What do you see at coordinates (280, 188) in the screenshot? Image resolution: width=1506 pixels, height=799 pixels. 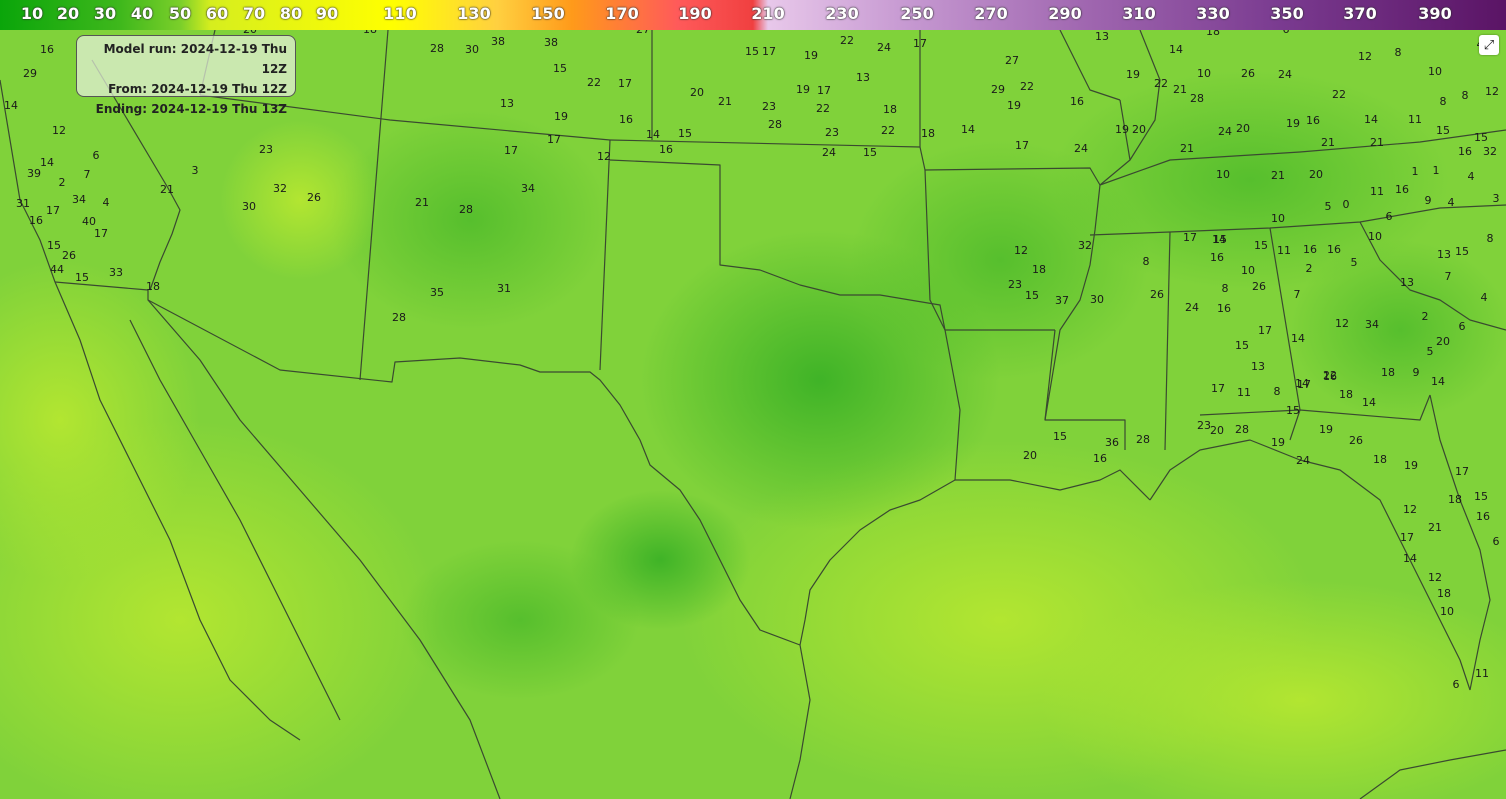 I see `station-value-label: 32` at bounding box center [280, 188].